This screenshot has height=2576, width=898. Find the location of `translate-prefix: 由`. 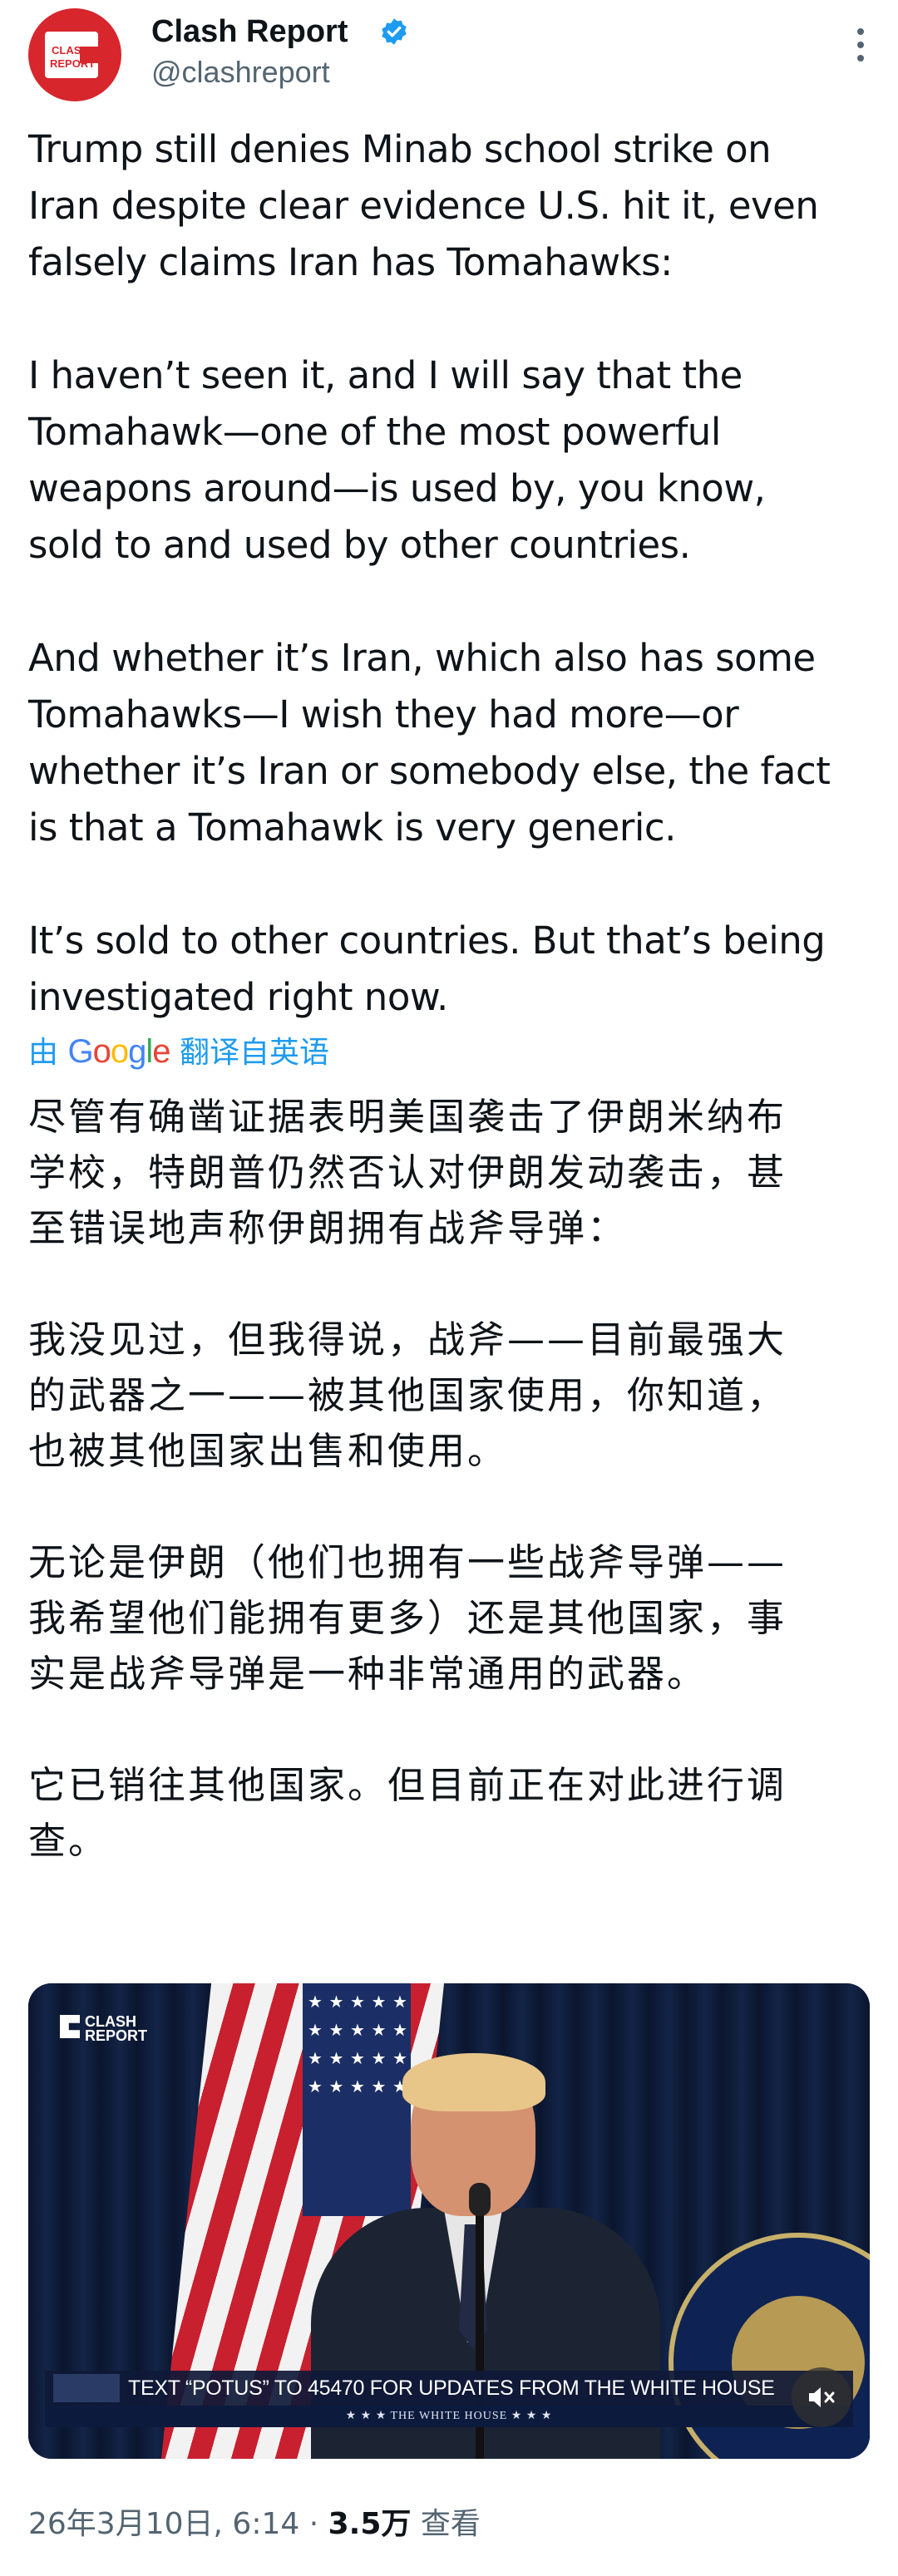

translate-prefix: 由 is located at coordinates (43, 1053).